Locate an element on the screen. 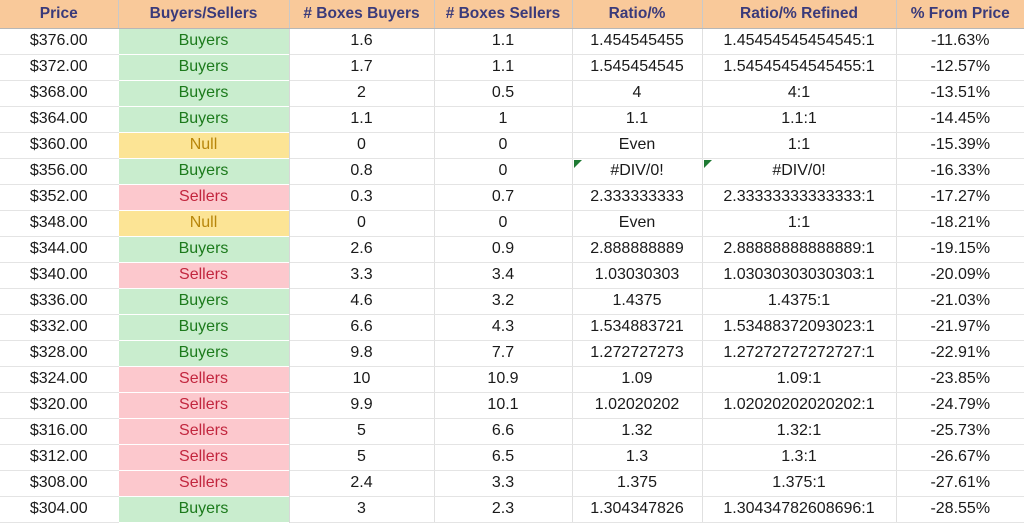 The height and width of the screenshot is (527, 1024). cell-price: $356.00 is located at coordinates (59, 171).